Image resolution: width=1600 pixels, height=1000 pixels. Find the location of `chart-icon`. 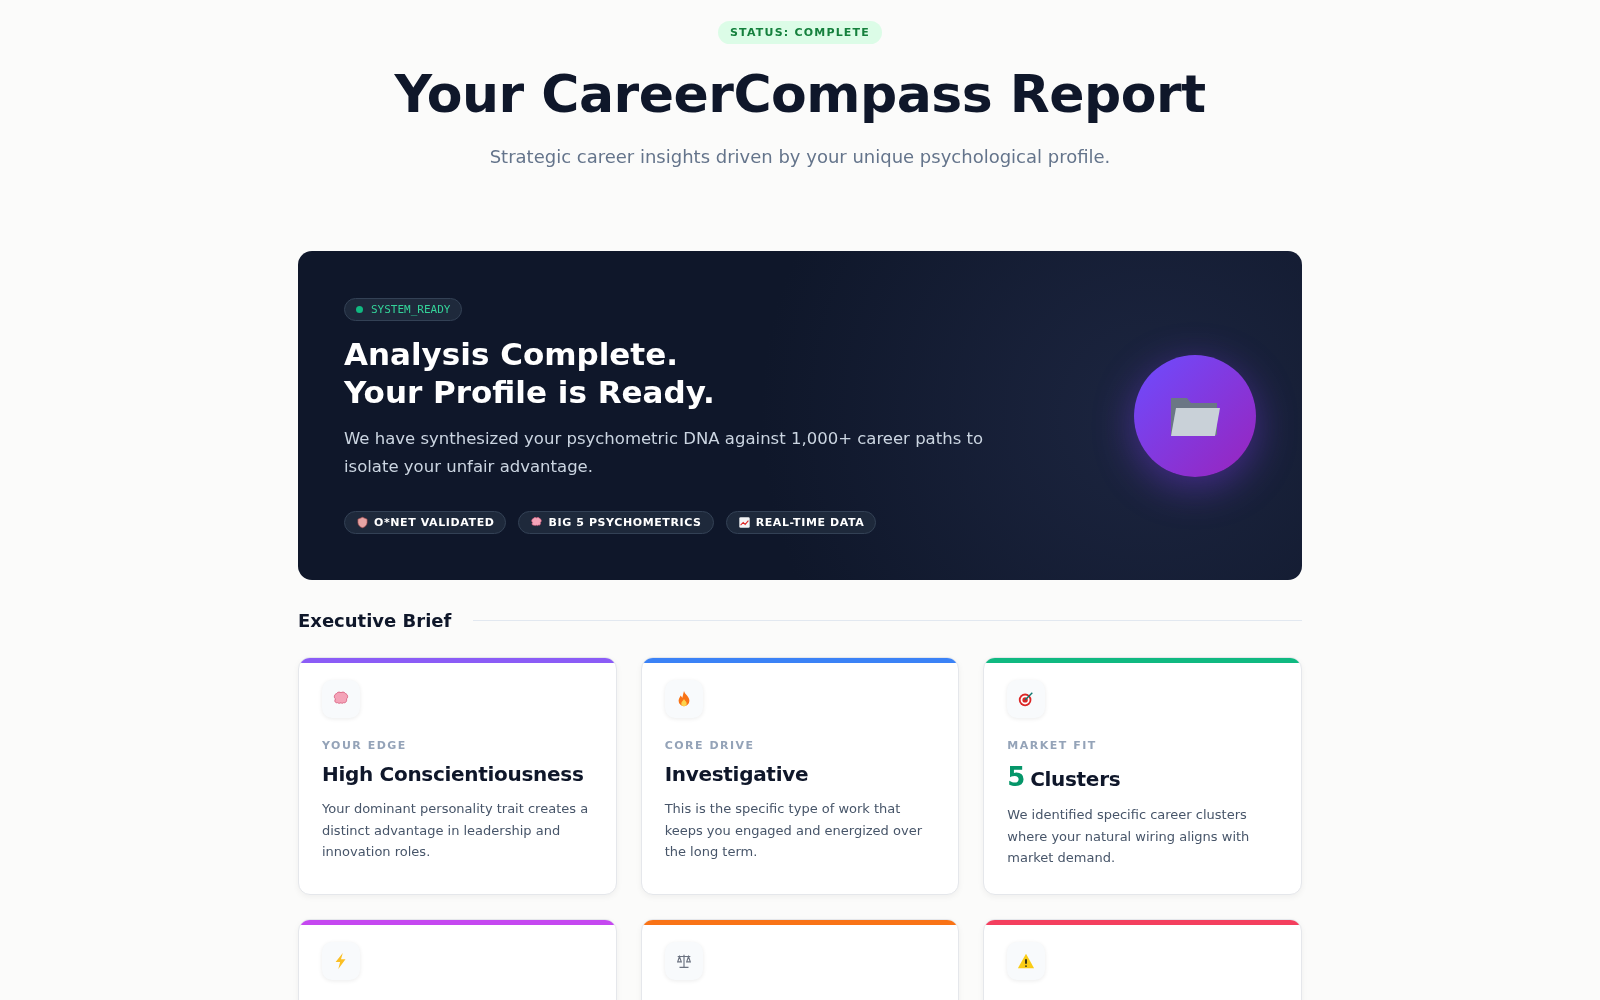

chart-icon is located at coordinates (744, 522).